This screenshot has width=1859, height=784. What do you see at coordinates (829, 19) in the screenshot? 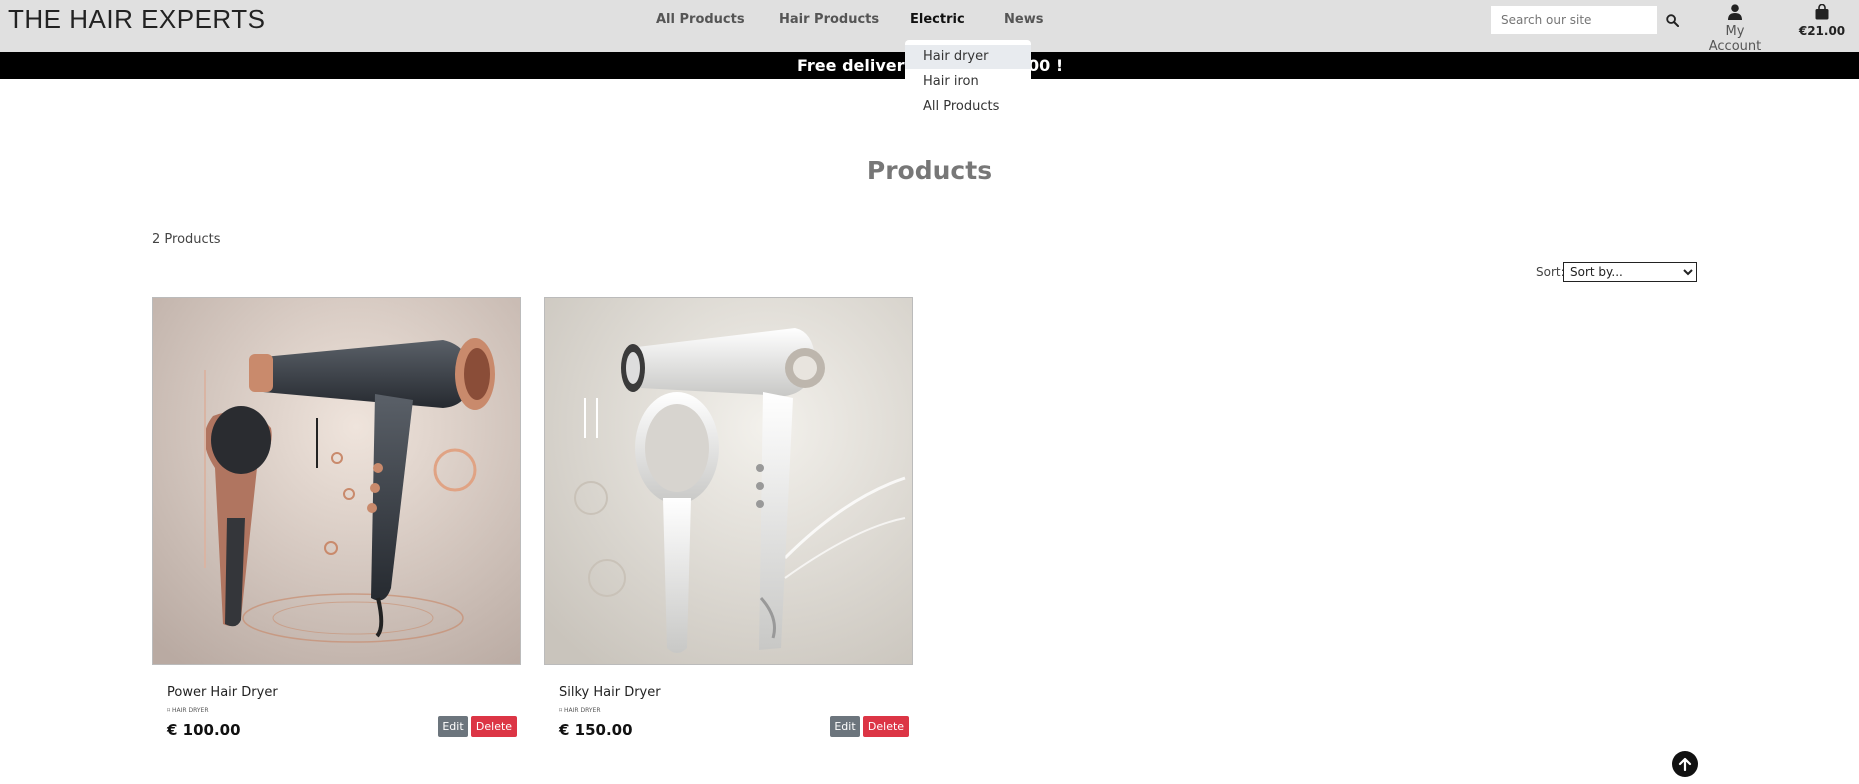
I see `nav-hair-products: Hair Products` at bounding box center [829, 19].